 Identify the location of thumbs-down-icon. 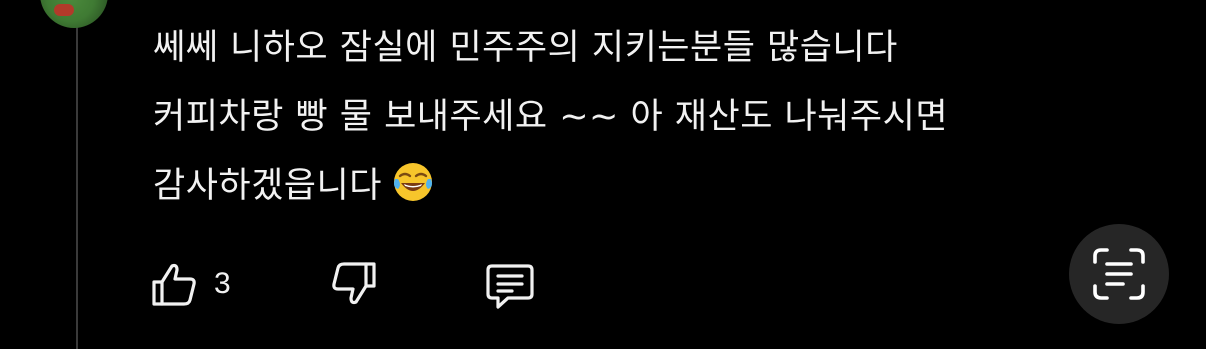
(354, 284).